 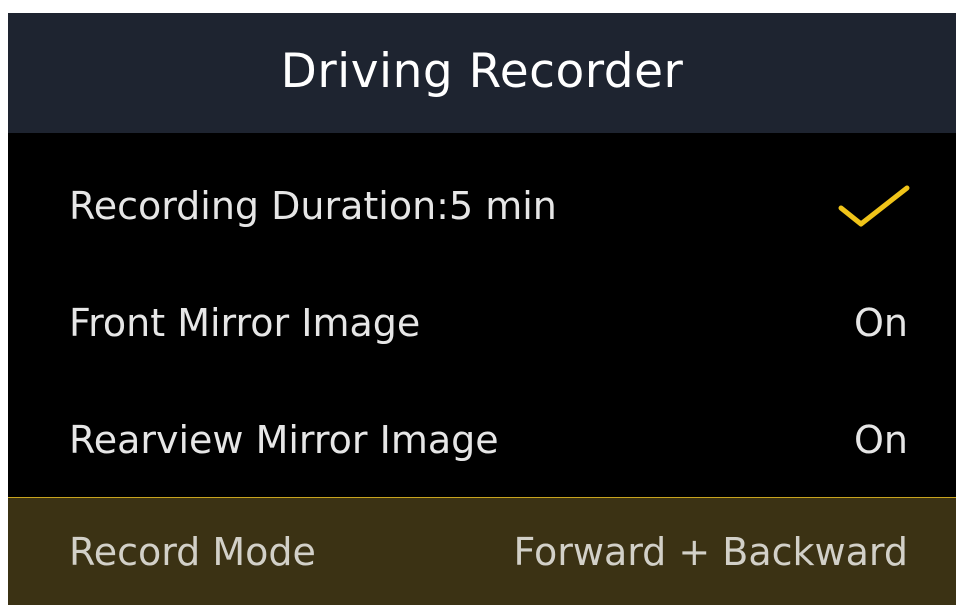 What do you see at coordinates (881, 440) in the screenshot?
I see `setting-value-rearview-mirror-image: On` at bounding box center [881, 440].